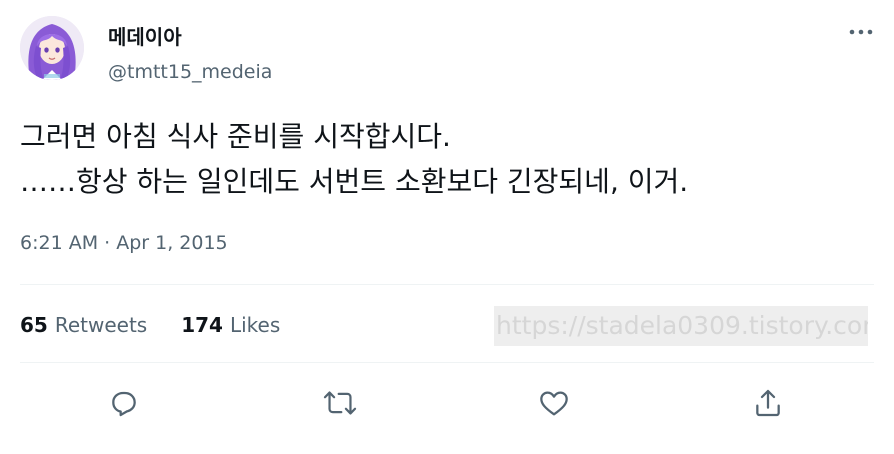 The image size is (894, 454). I want to click on avatar, so click(52, 48).